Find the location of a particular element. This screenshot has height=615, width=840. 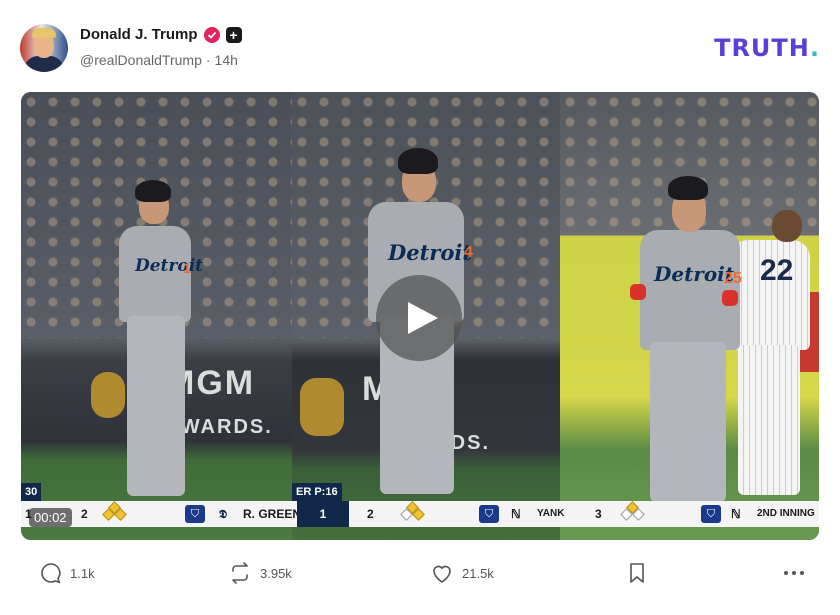

verified-badge-icon is located at coordinates (211, 34).